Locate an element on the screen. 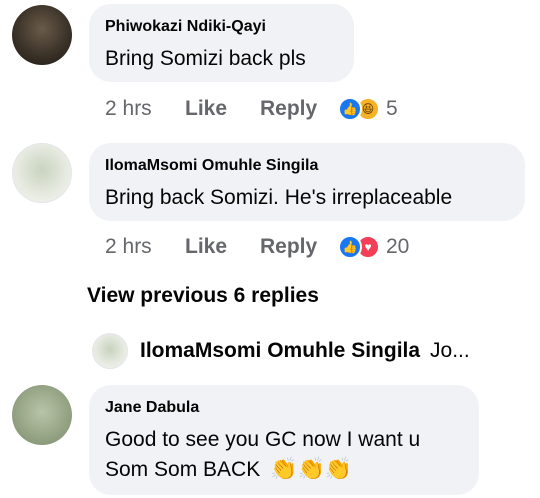 This screenshot has width=540, height=498. comment-author: Phiwokazi Ndiki-Qayi is located at coordinates (185, 27).